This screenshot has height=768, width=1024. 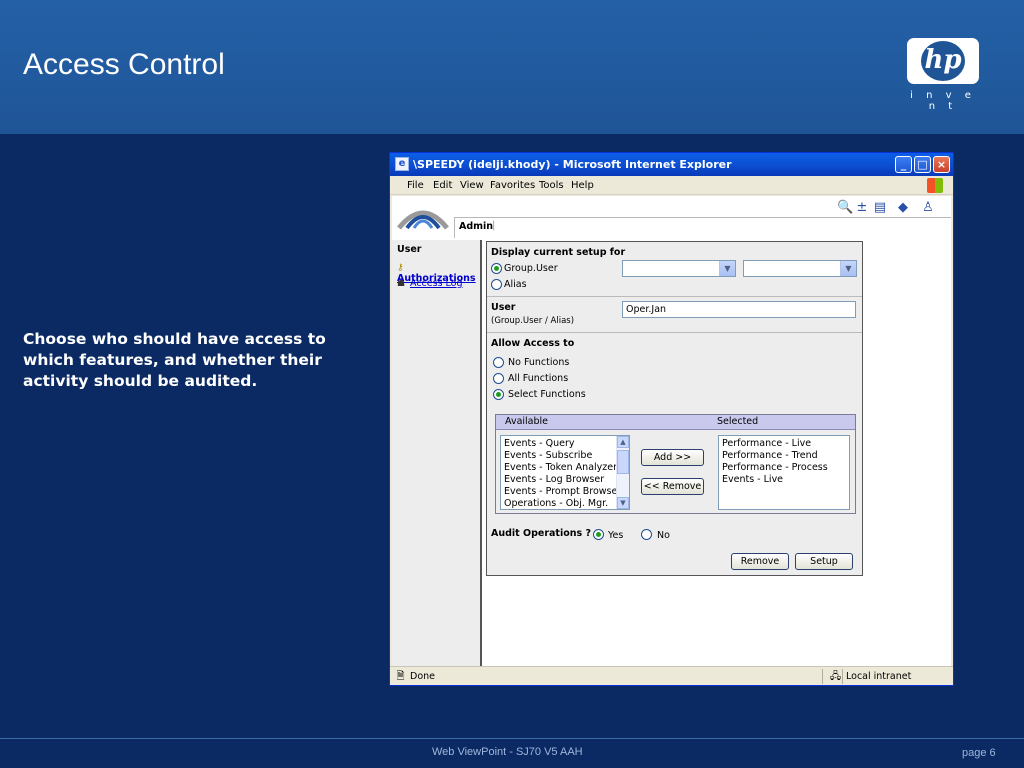 I want to click on list-item: Operations - Obj. Mgr., so click(x=566, y=503).